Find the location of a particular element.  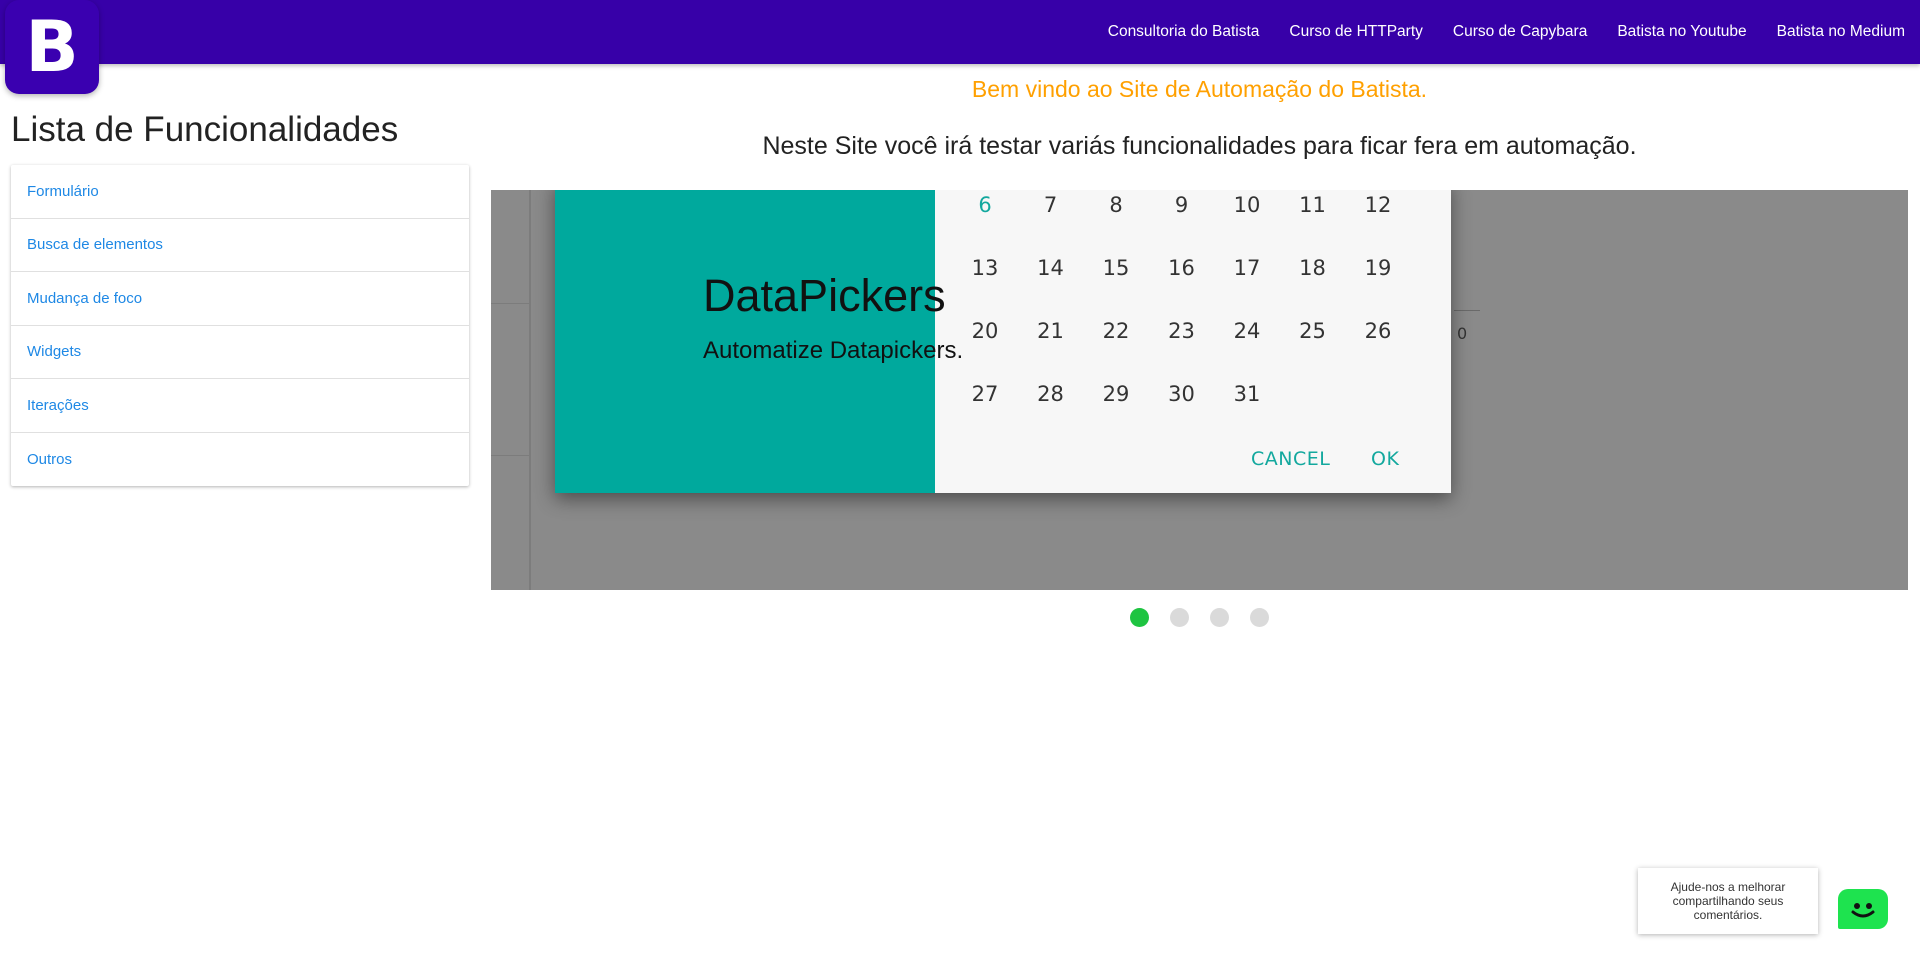

calendar-day: 10 is located at coordinates (1247, 205).